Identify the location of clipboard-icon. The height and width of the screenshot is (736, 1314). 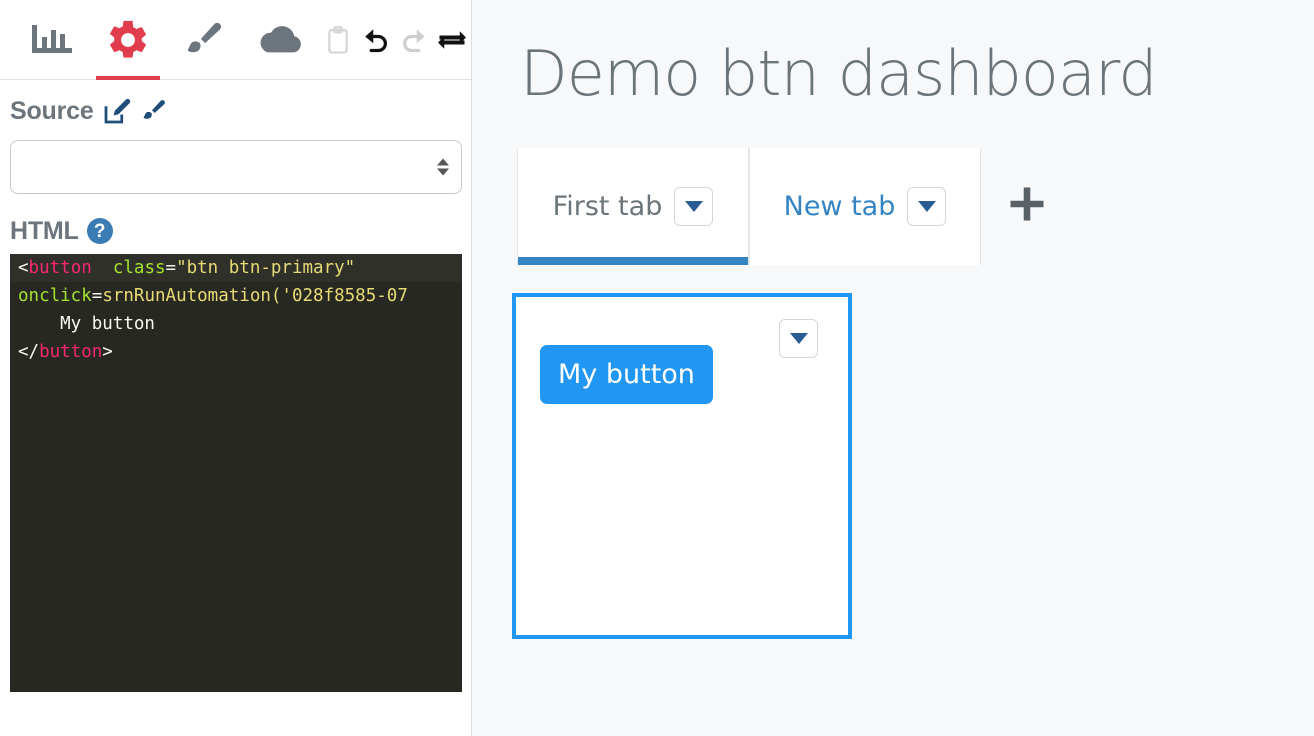
(338, 39).